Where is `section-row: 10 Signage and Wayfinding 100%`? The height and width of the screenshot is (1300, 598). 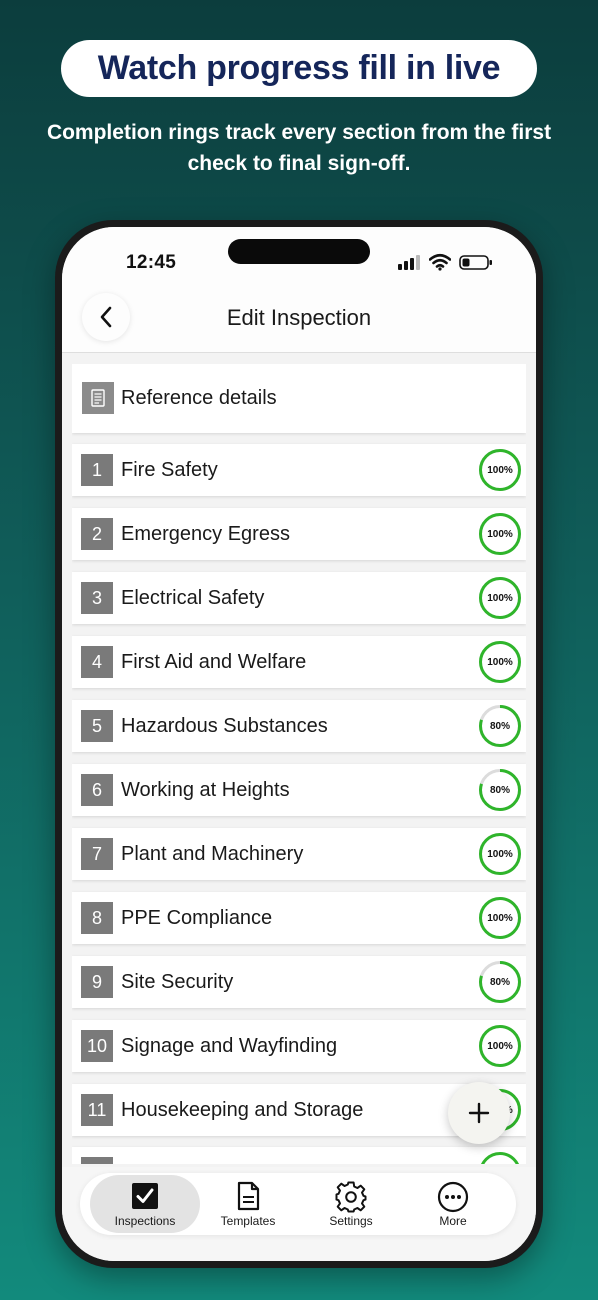
section-row: 10 Signage and Wayfinding 100% is located at coordinates (299, 1046).